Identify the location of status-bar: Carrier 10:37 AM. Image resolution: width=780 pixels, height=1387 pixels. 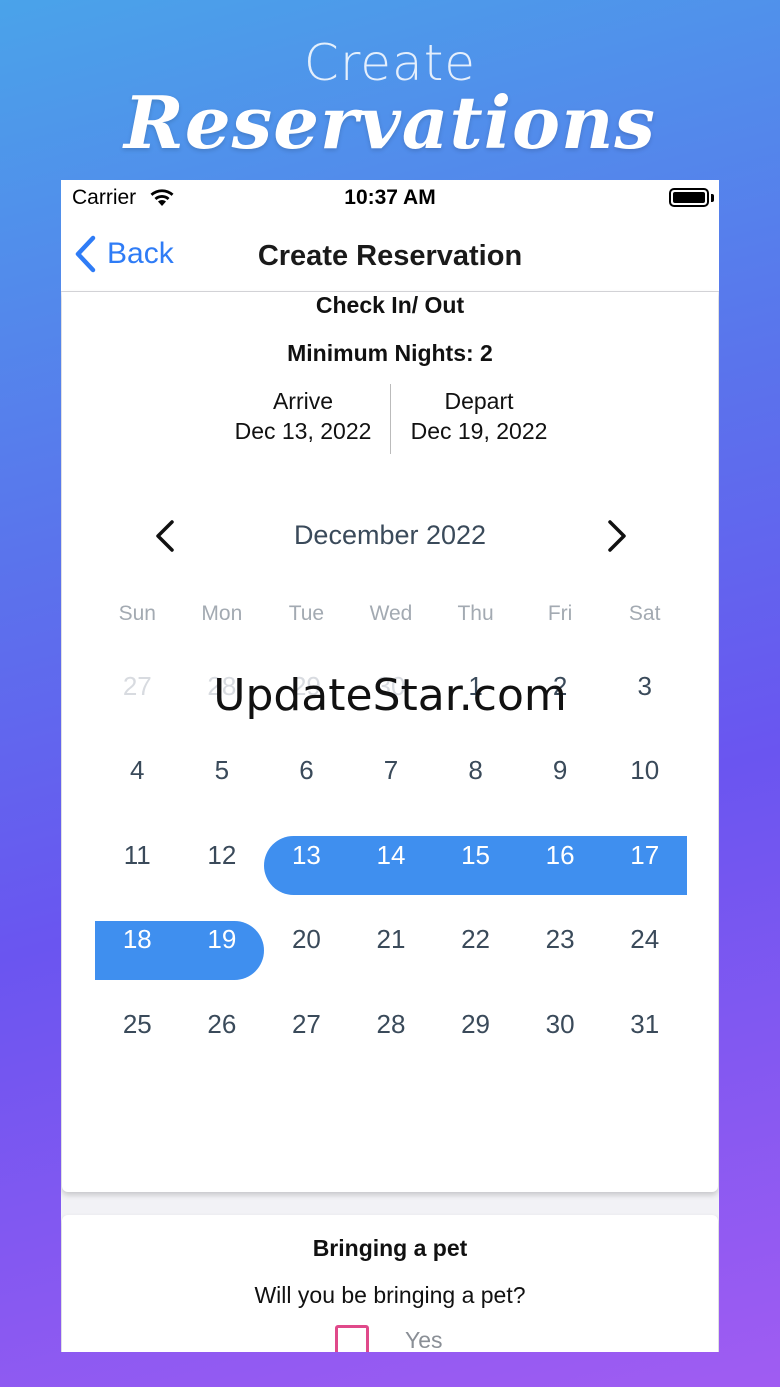
(390, 200).